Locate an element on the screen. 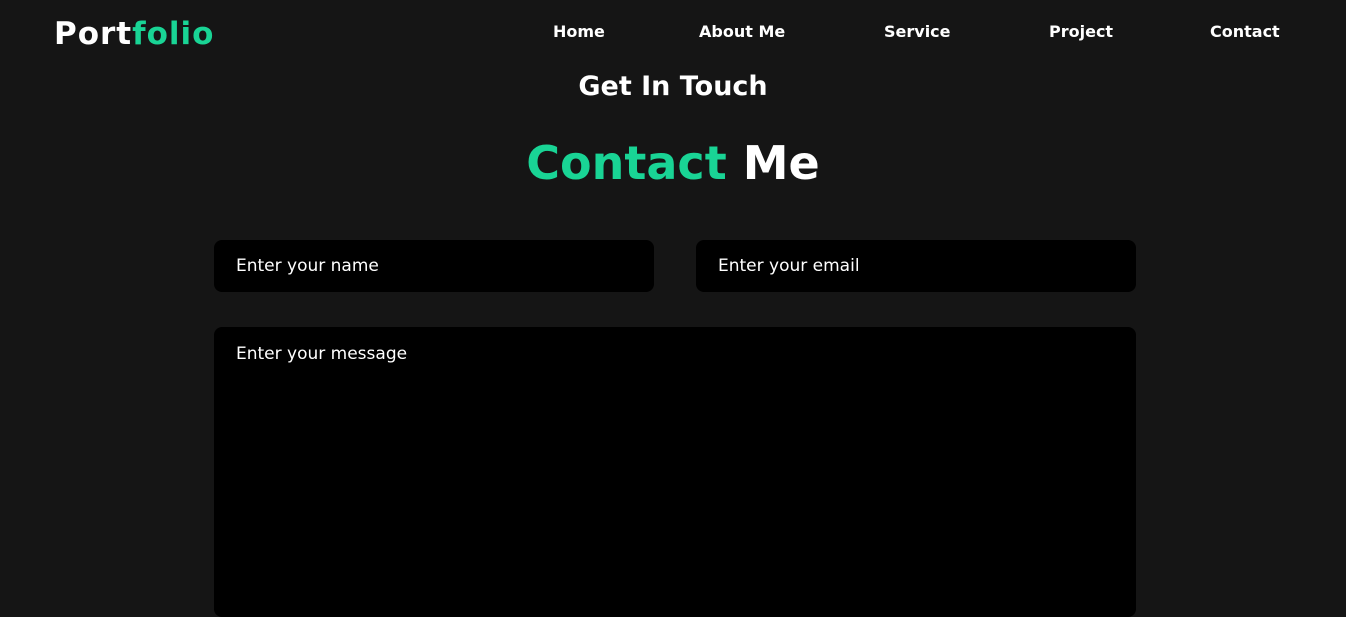  section-title: Contact Me is located at coordinates (673, 163).